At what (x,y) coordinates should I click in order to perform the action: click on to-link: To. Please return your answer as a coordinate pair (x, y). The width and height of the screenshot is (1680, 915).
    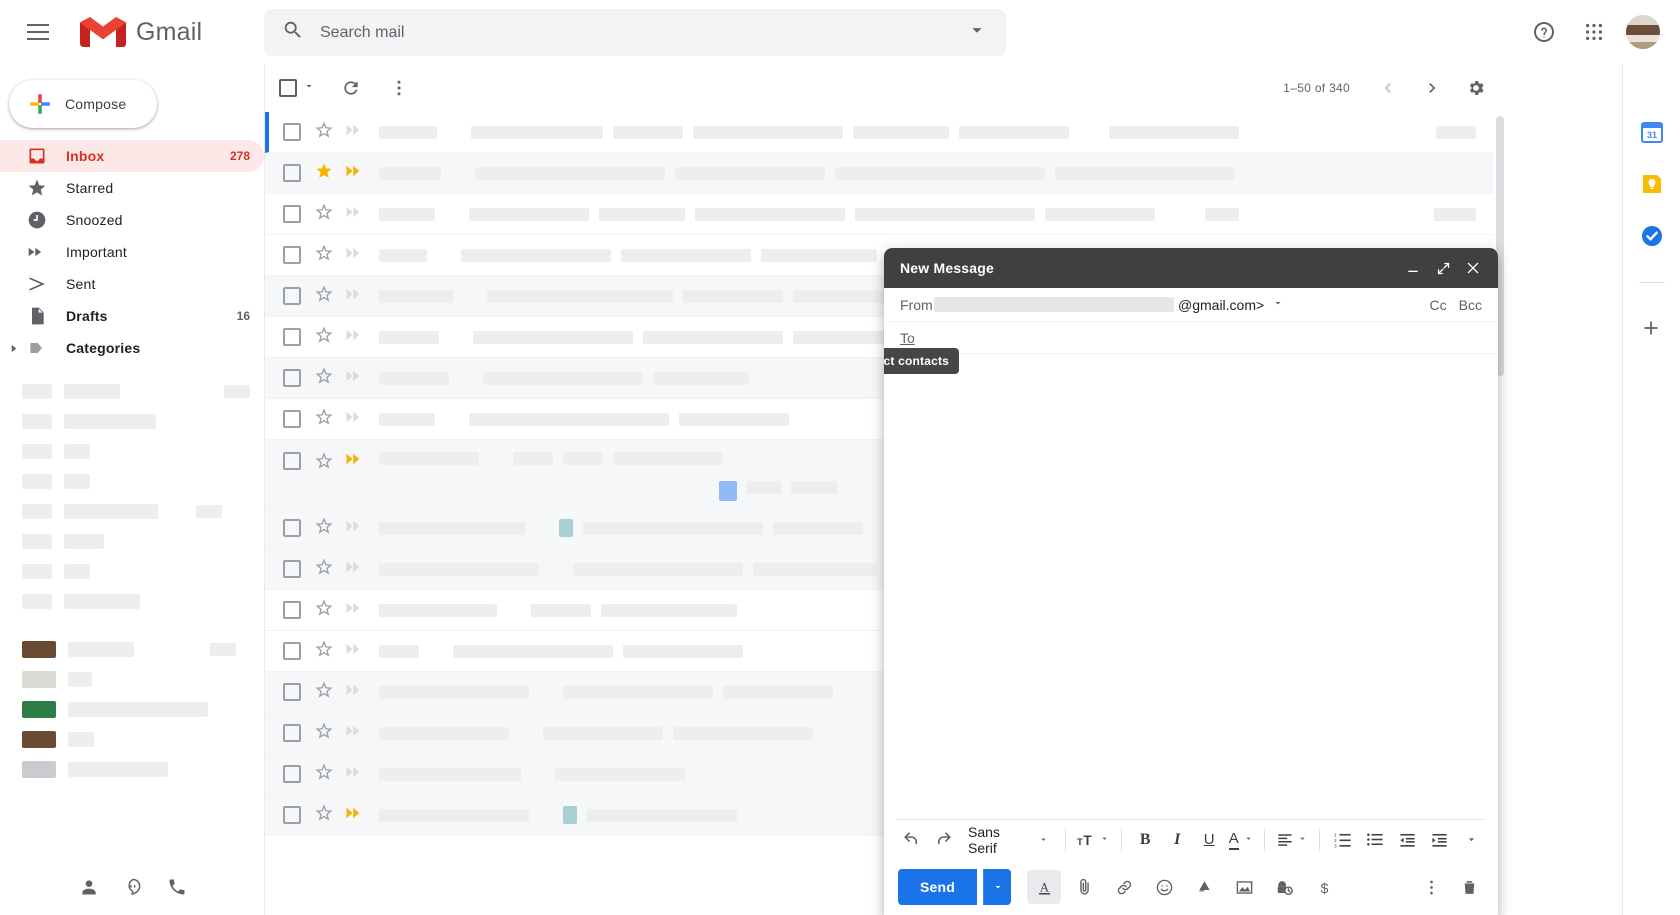
    Looking at the image, I should click on (907, 338).